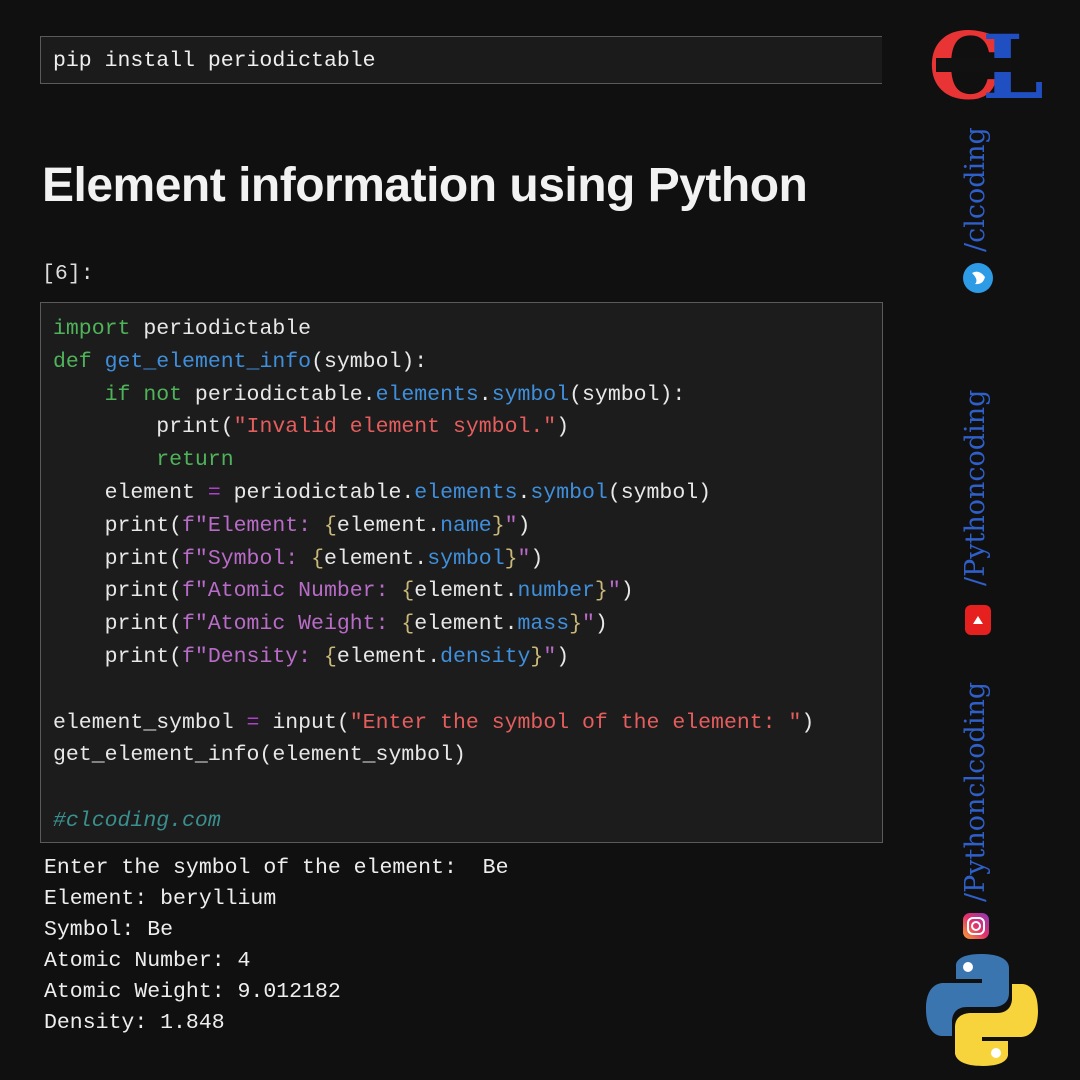 Image resolution: width=1080 pixels, height=1080 pixels. What do you see at coordinates (975, 488) in the screenshot?
I see `youtube-handle: /Pythoncoding` at bounding box center [975, 488].